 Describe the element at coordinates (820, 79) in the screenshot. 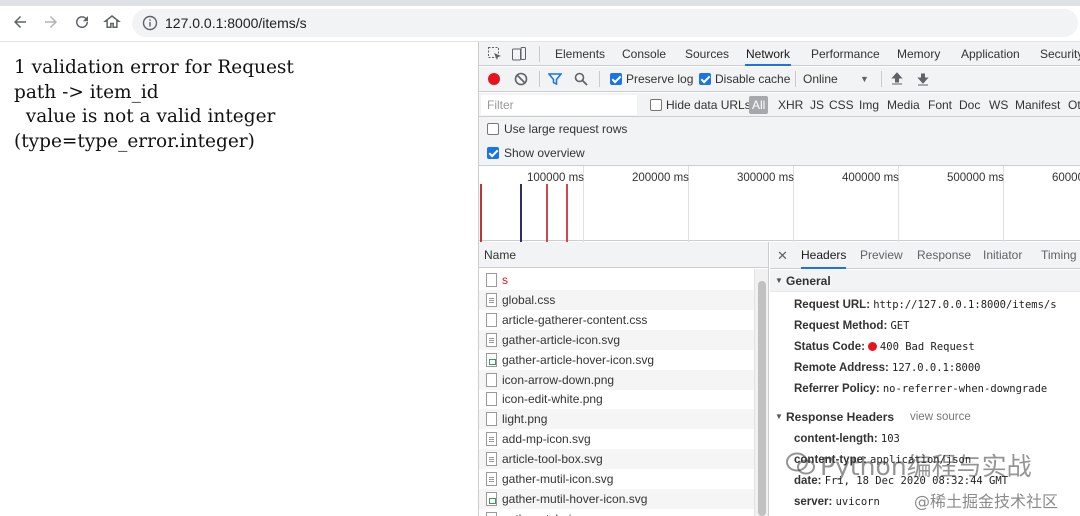

I see `throttling-select: Online` at that location.